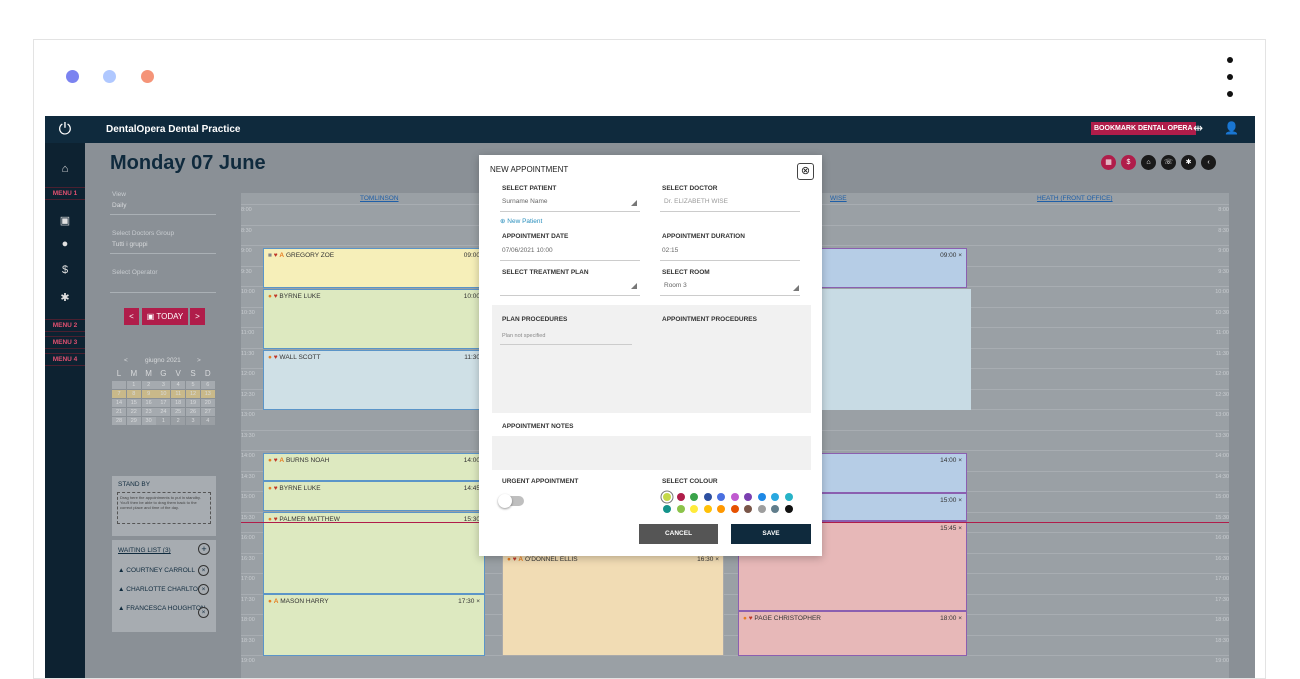  What do you see at coordinates (126, 360) in the screenshot?
I see `cal-prev-icon: <` at bounding box center [126, 360].